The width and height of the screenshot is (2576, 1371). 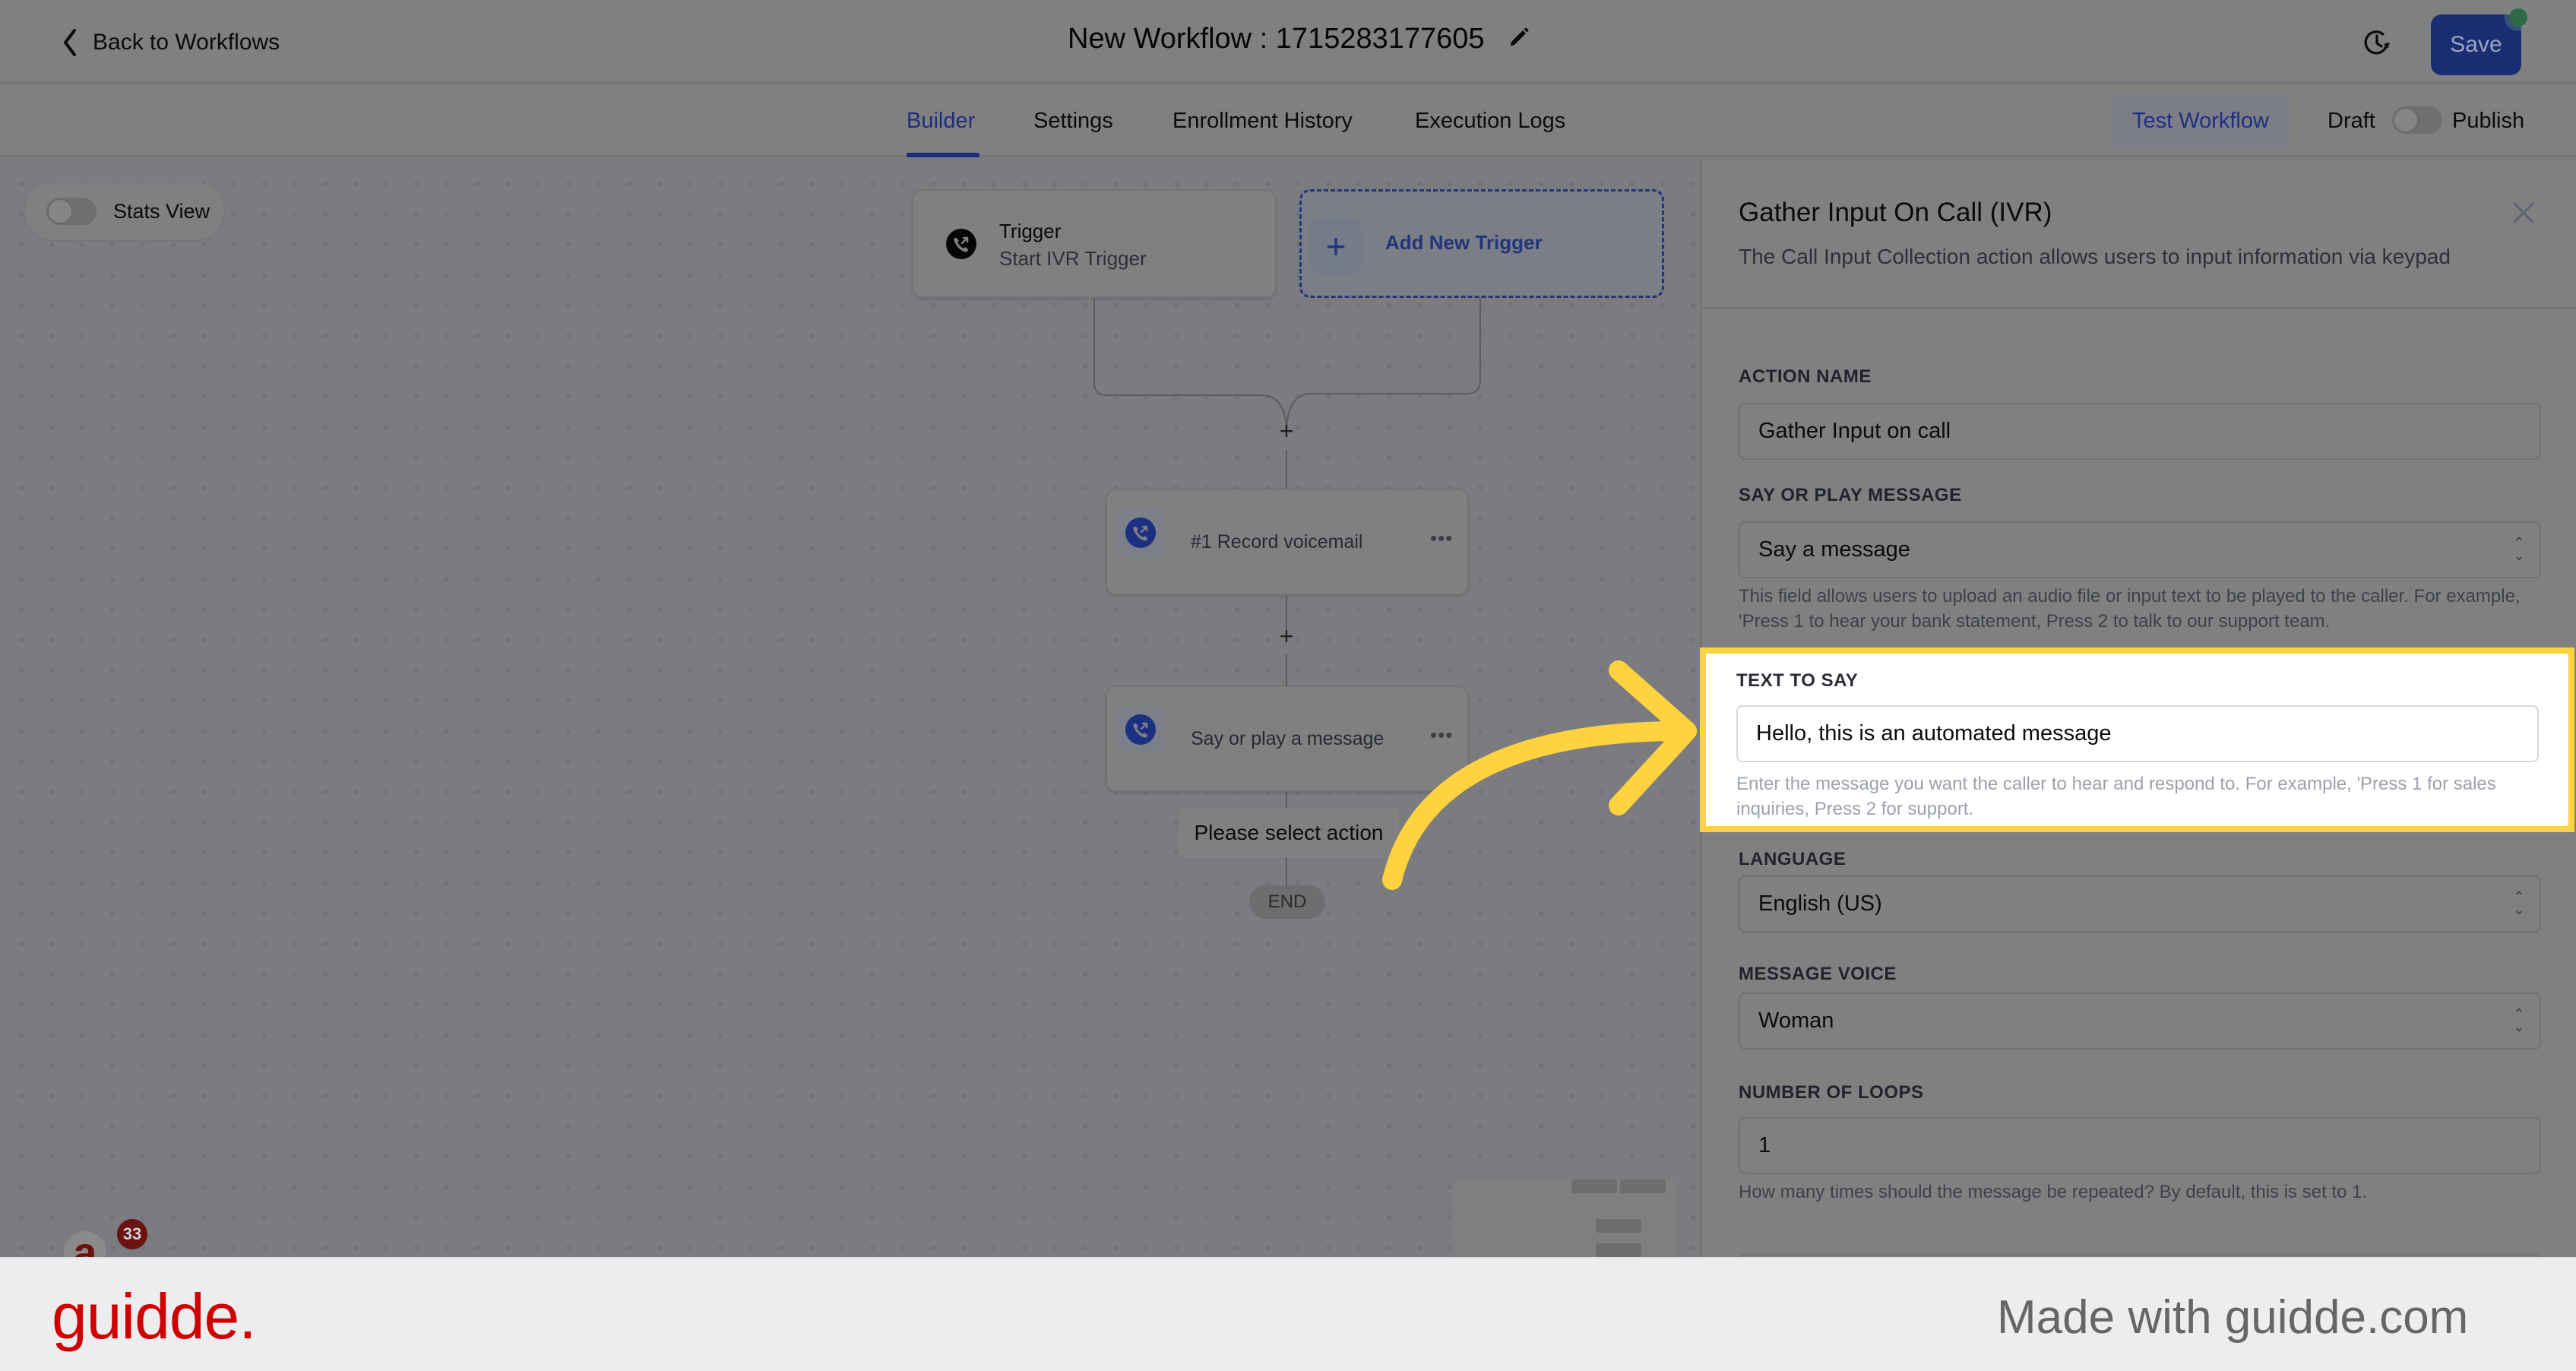 What do you see at coordinates (2137, 733) in the screenshot?
I see `text-to-say-input: Hello, this is an automated message` at bounding box center [2137, 733].